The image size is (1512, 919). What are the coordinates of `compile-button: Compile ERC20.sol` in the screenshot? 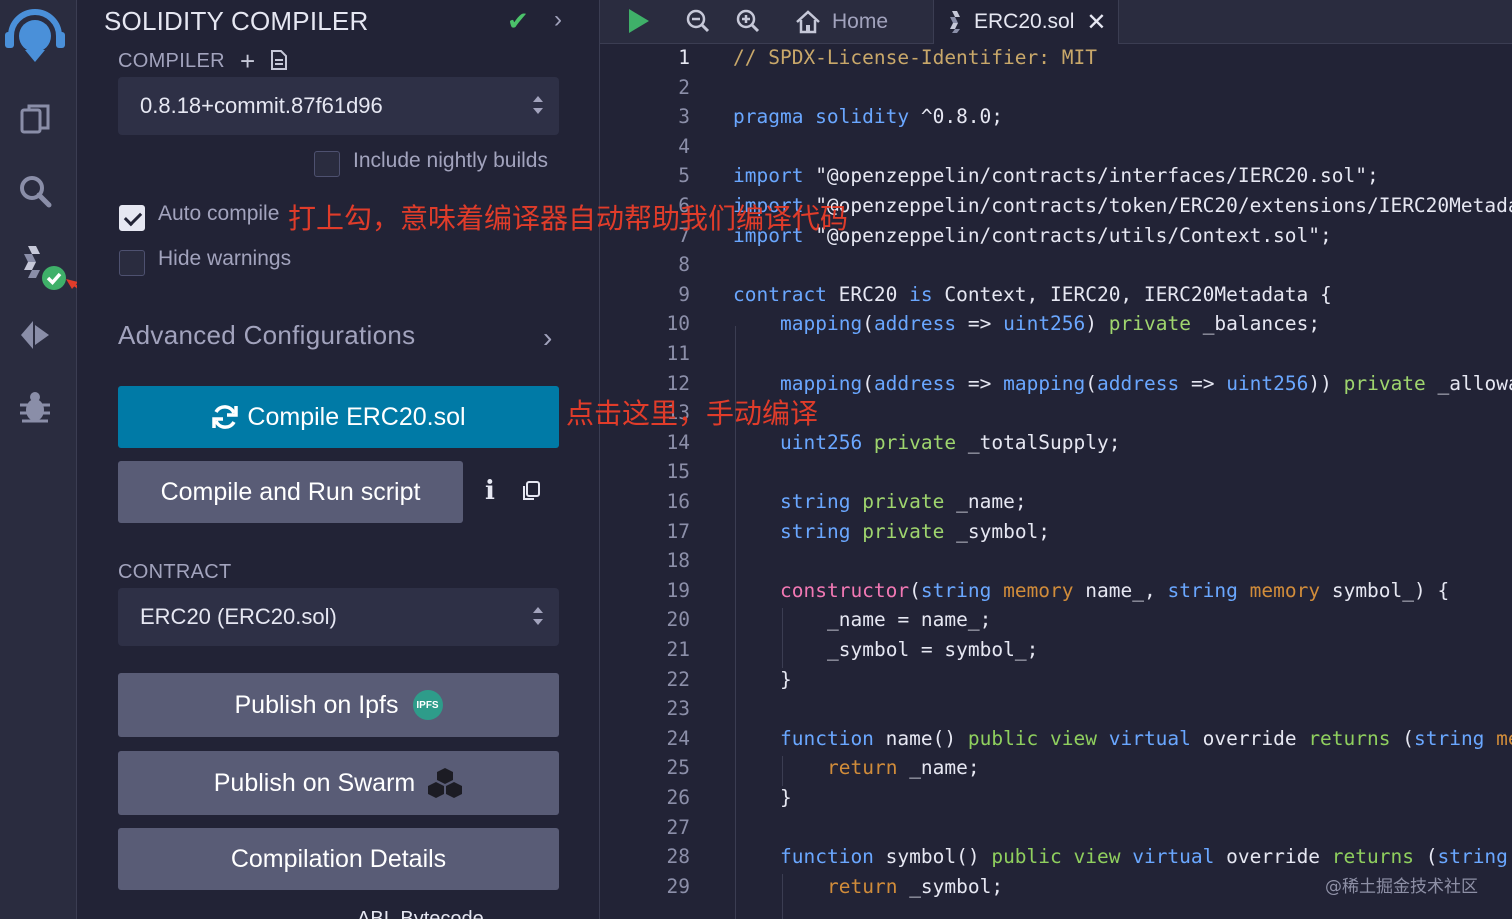 It's located at (338, 417).